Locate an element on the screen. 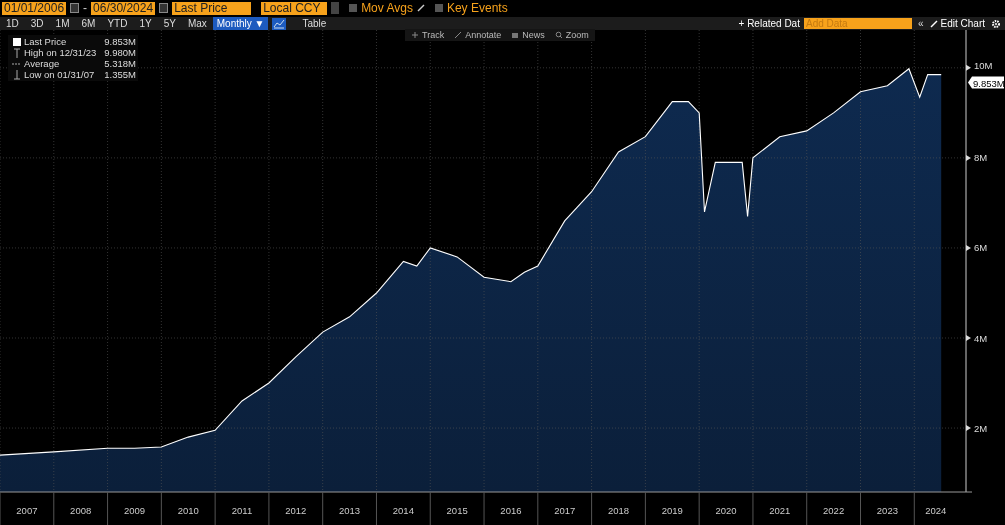 This screenshot has width=1005, height=525. edit-chart-button: Edit Chart is located at coordinates (962, 23).